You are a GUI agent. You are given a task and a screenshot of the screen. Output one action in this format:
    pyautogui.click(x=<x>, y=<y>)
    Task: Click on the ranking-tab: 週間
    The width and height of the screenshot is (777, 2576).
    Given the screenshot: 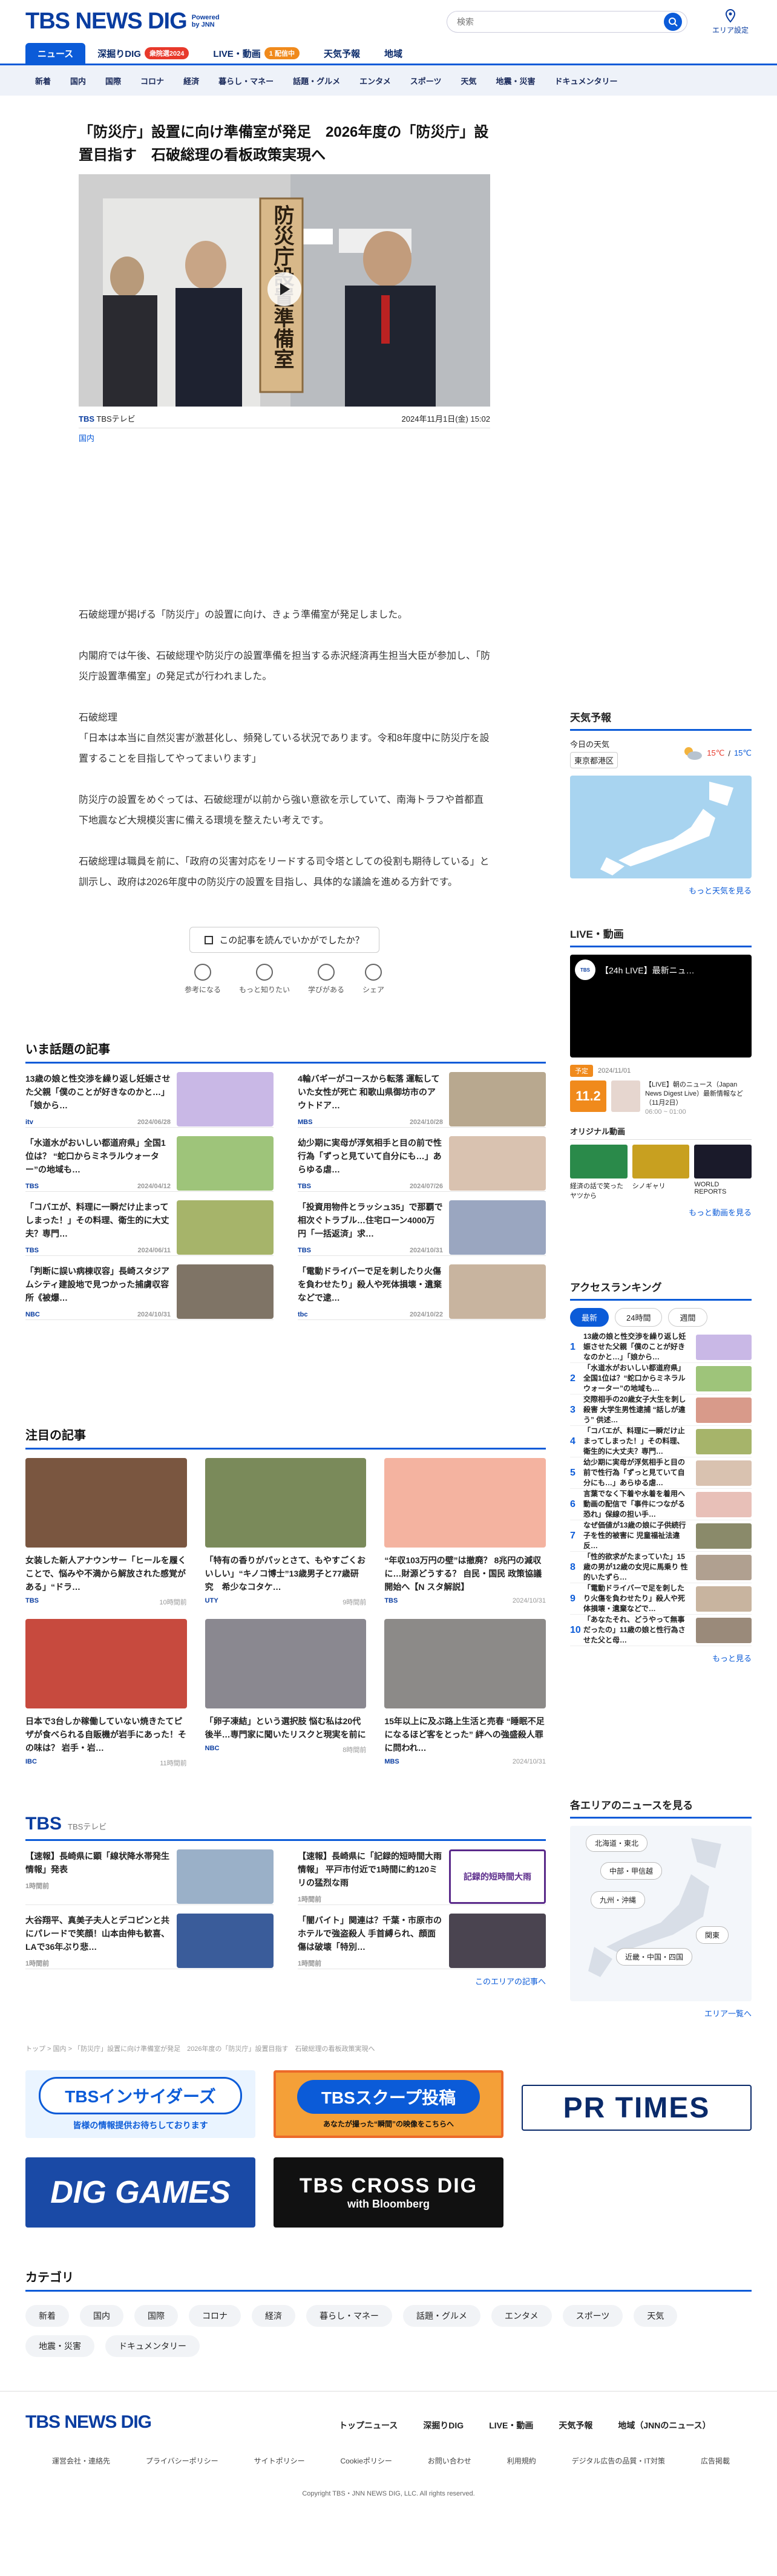 What is the action you would take?
    pyautogui.click(x=688, y=1317)
    